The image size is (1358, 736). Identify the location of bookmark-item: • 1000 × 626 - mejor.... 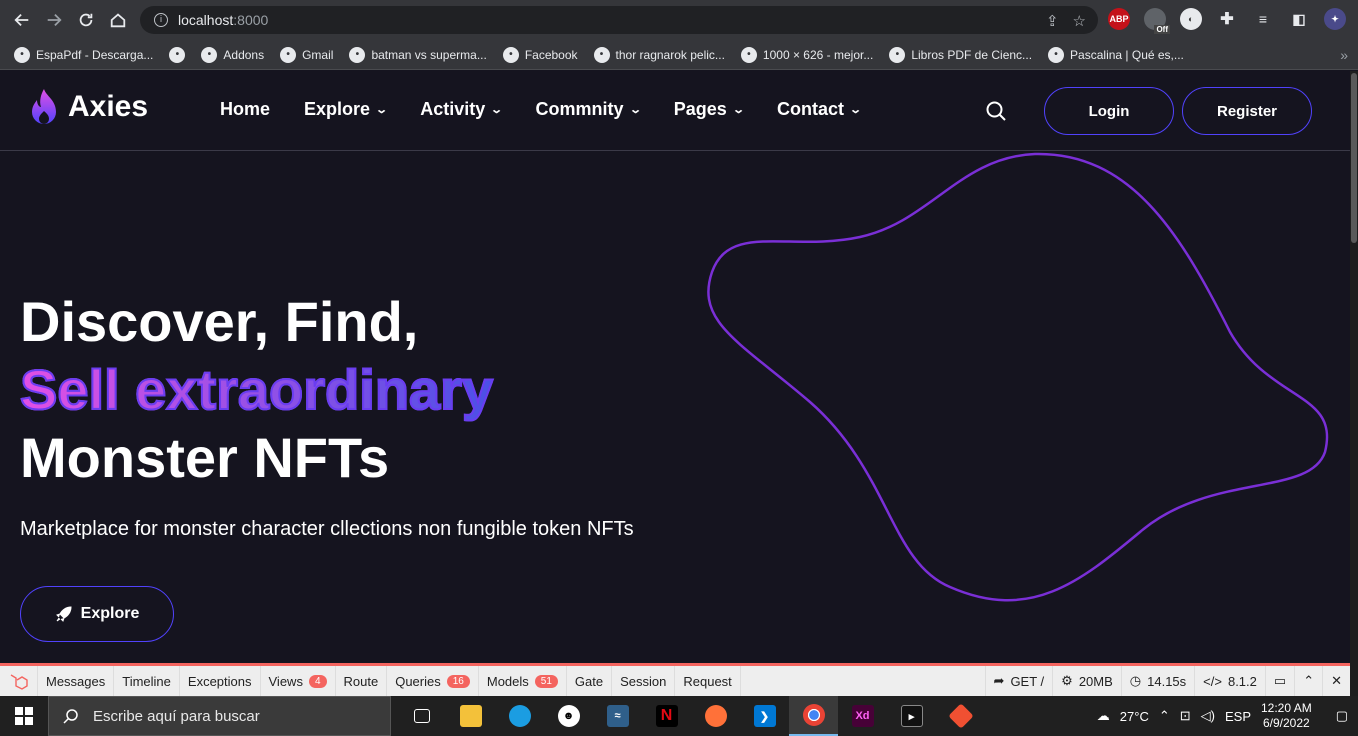
(806, 54).